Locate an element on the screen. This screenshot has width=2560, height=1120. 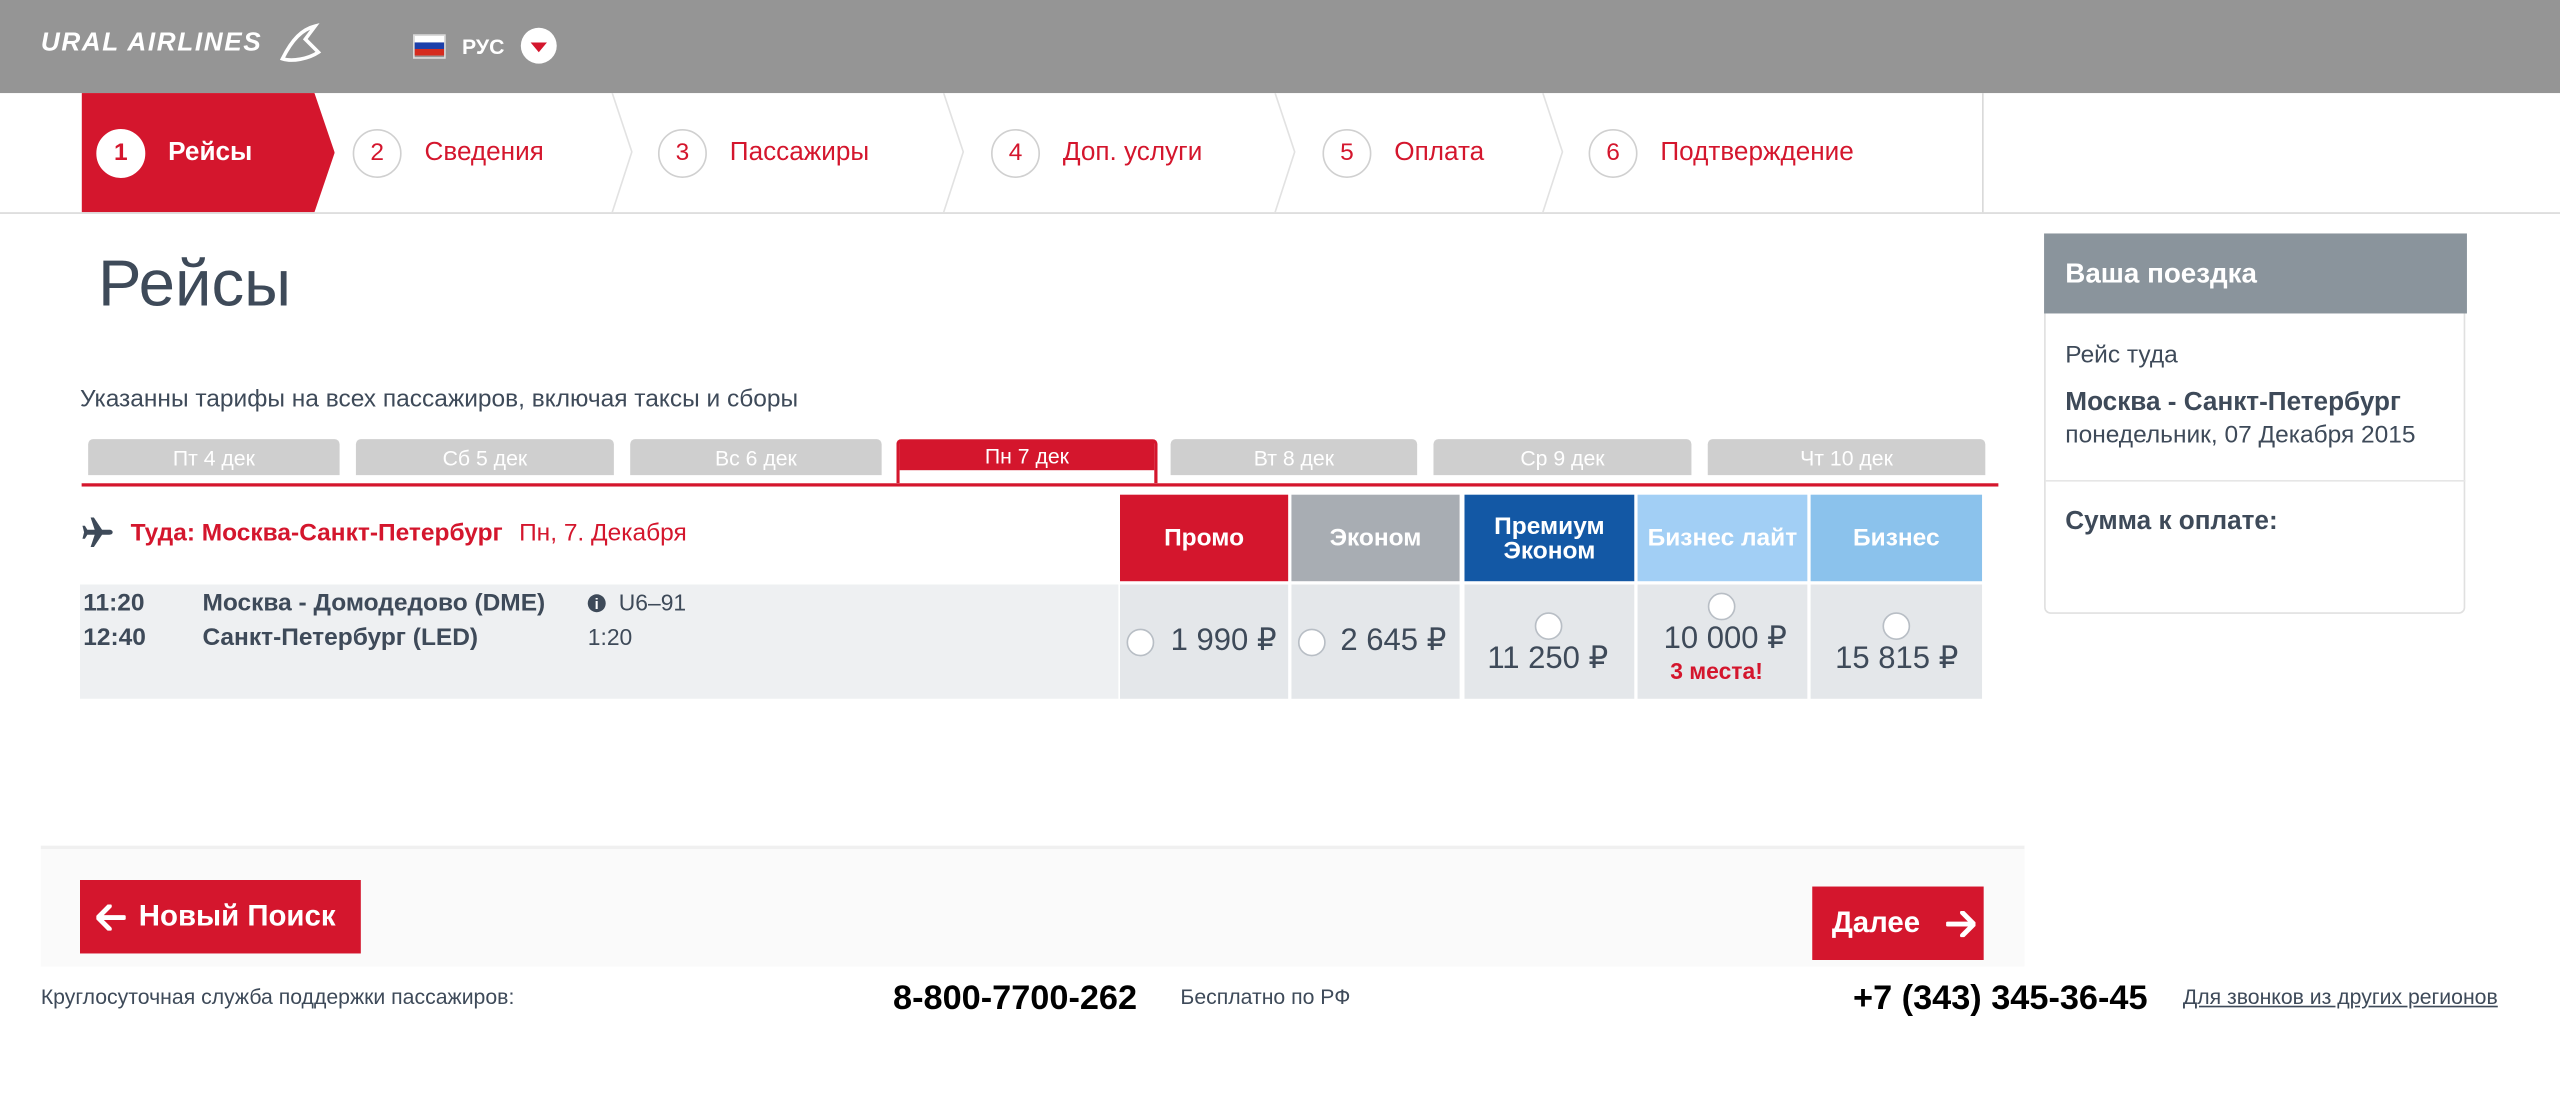
step-number: 4 is located at coordinates (1015, 153).